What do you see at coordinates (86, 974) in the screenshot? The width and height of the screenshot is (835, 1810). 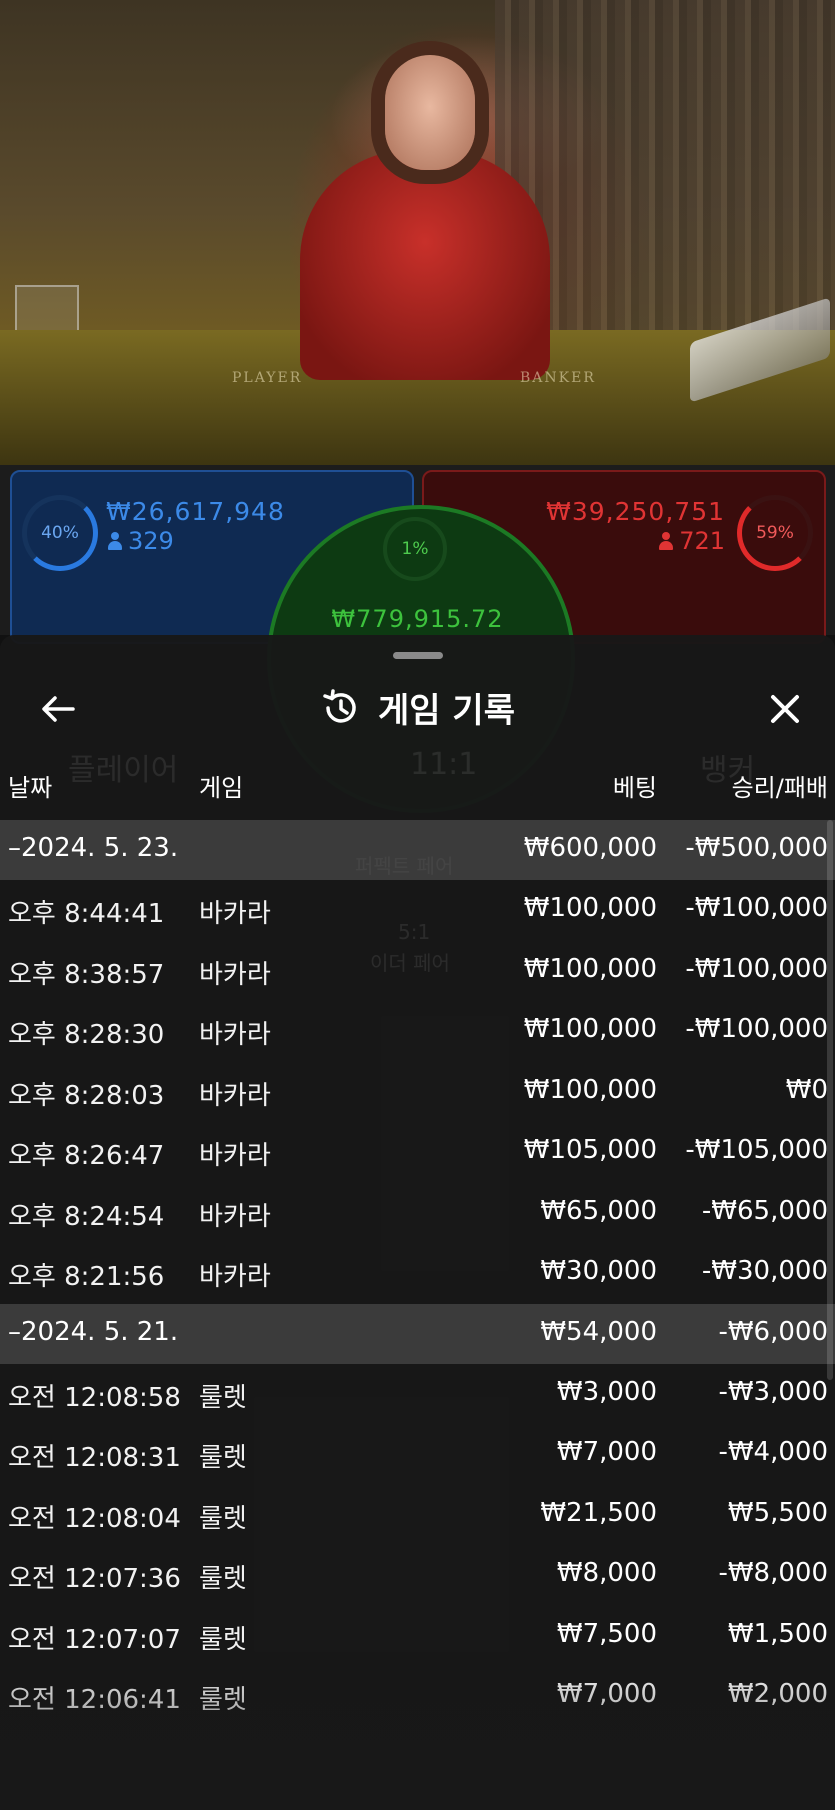 I see `row-time: 오후 8:38:57` at bounding box center [86, 974].